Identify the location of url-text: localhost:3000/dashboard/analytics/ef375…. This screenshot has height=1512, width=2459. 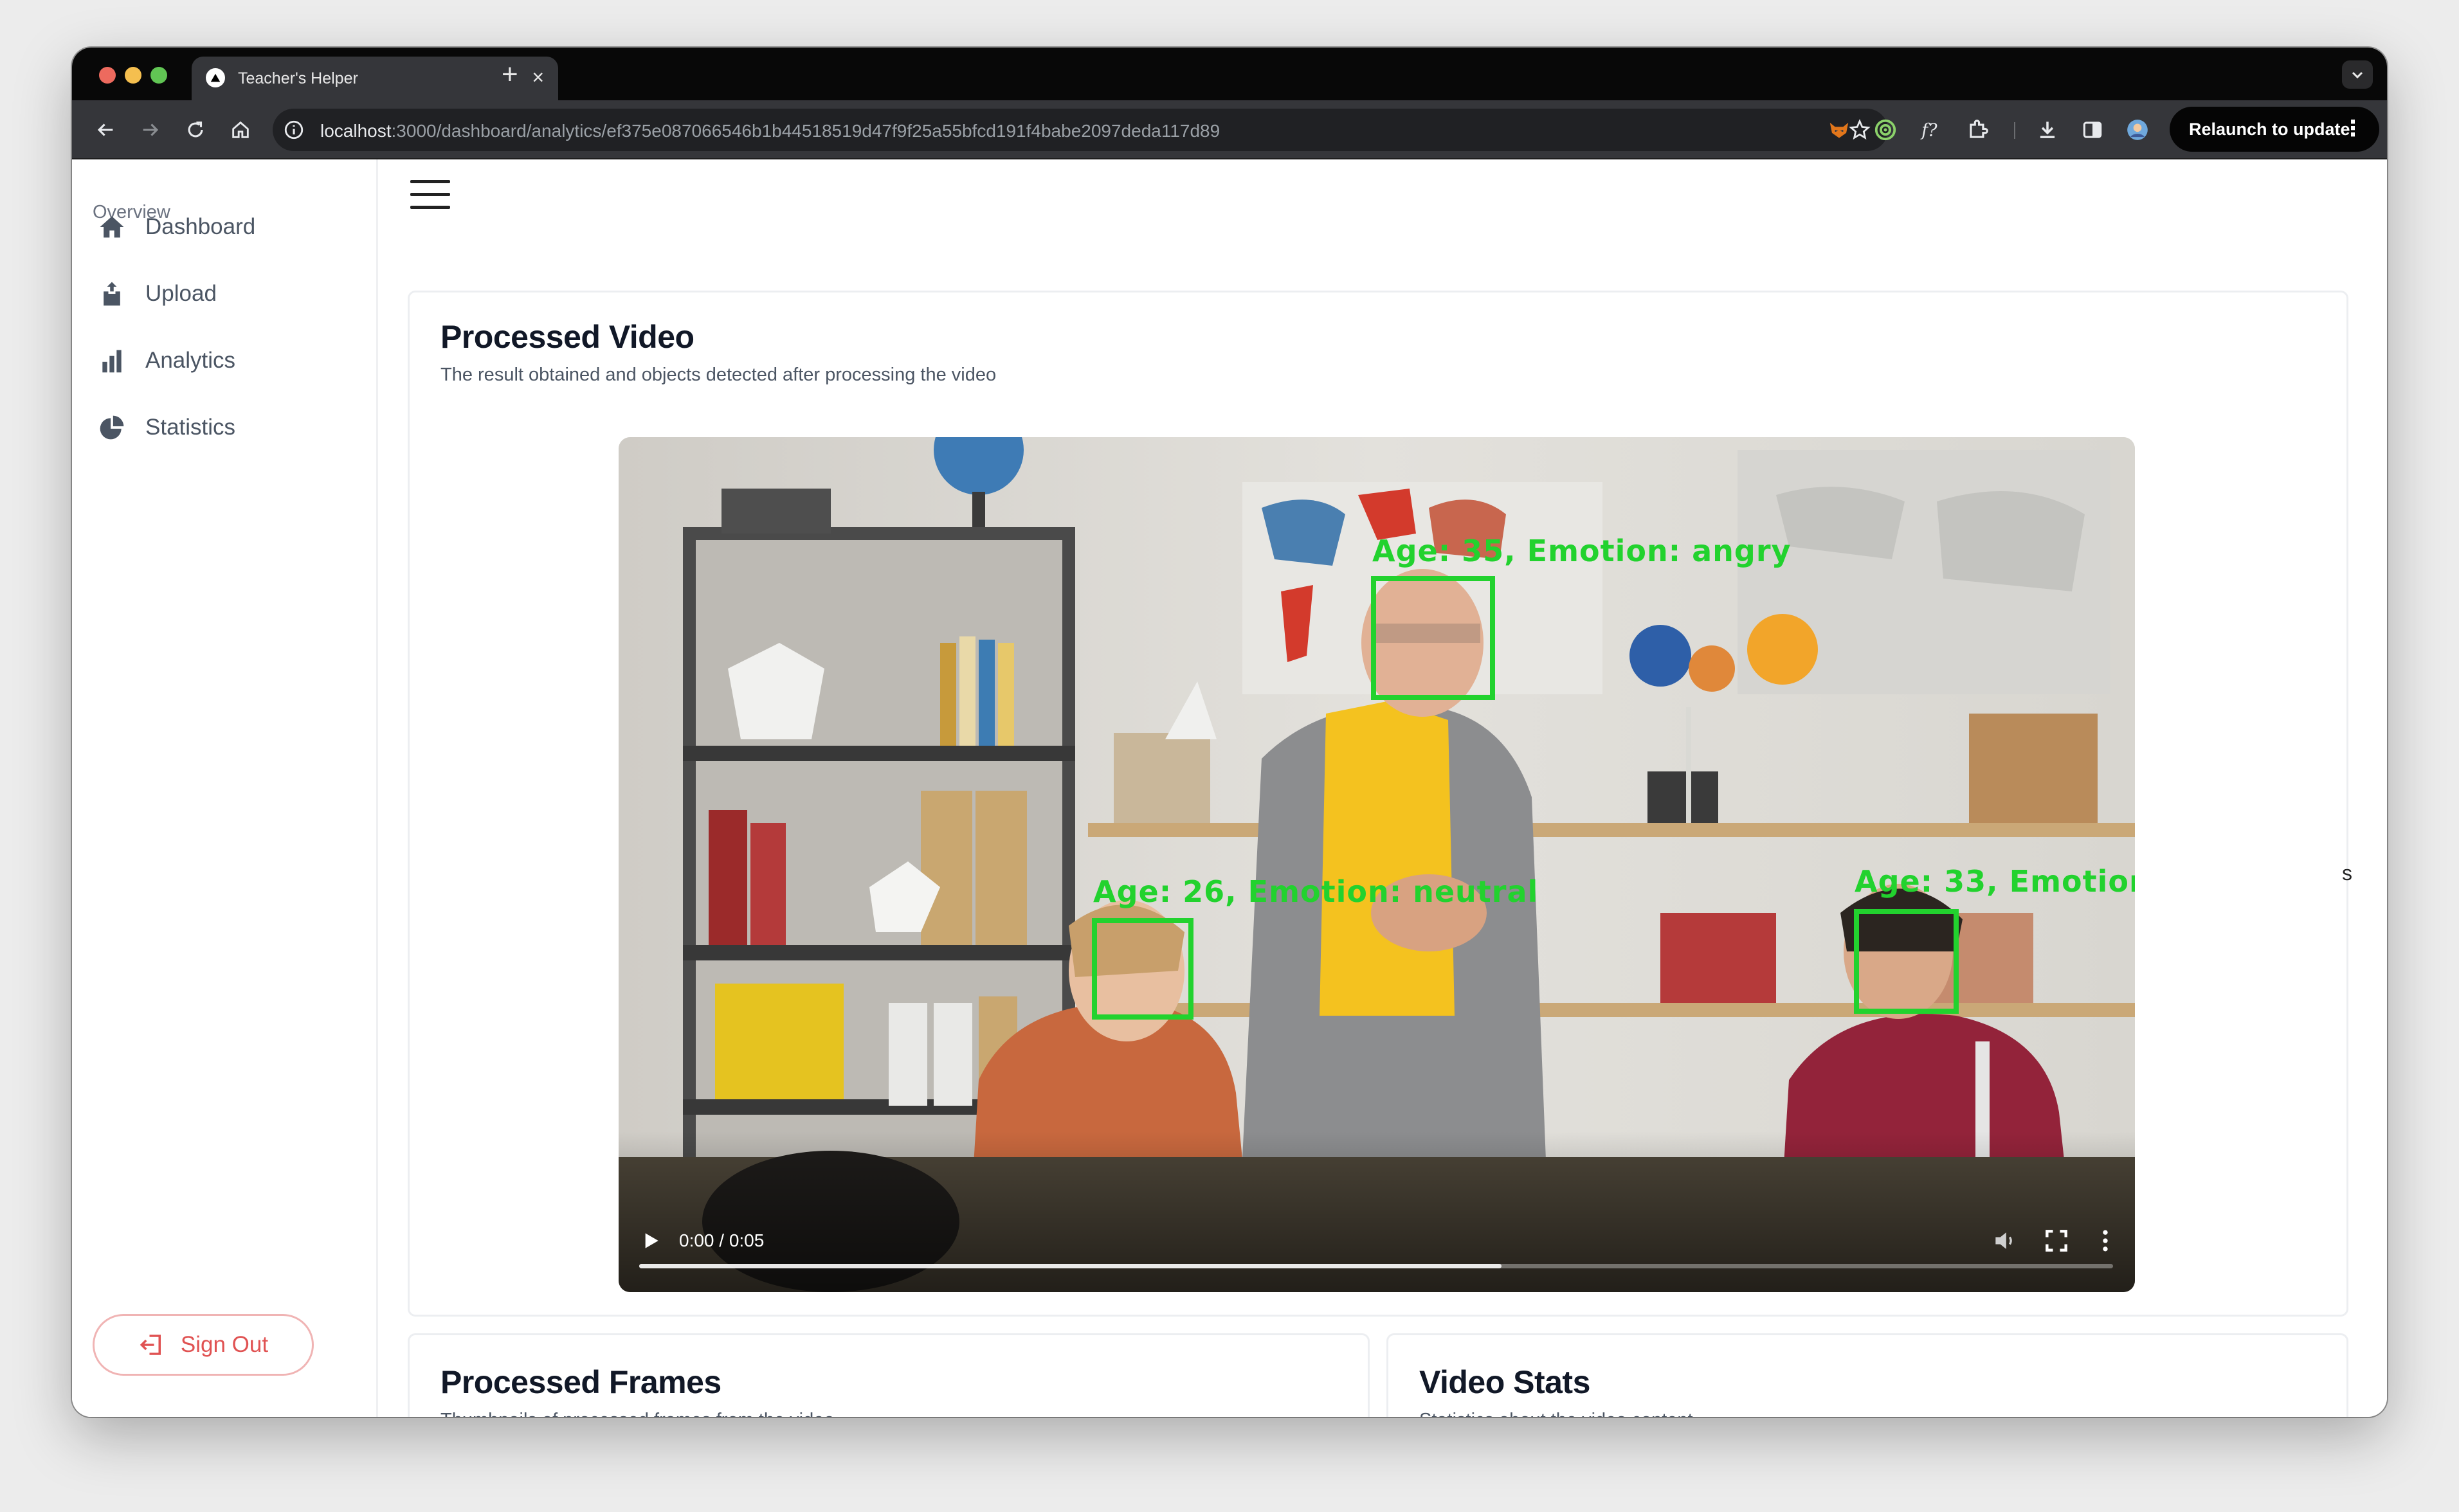
(770, 131).